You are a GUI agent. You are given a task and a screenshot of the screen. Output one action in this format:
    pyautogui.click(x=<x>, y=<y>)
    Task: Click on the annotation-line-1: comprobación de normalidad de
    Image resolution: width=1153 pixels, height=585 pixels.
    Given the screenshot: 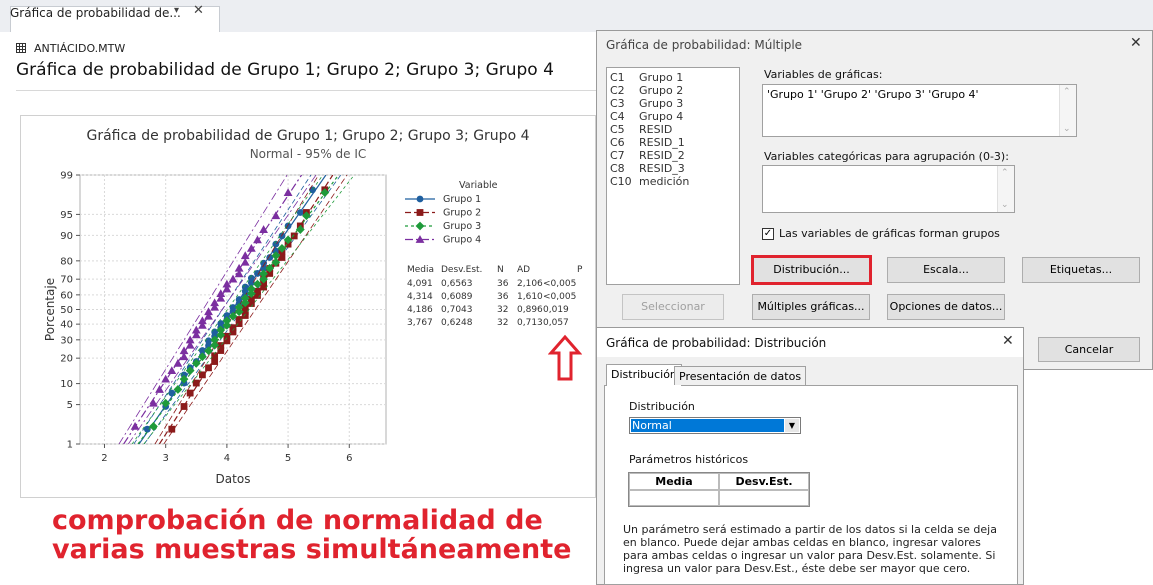 What is the action you would take?
    pyautogui.click(x=297, y=520)
    